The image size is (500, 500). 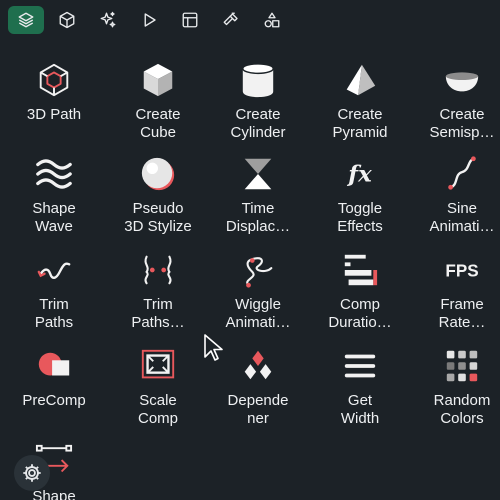 I want to click on tool-label: Pseudo 3D Stylize, so click(x=158, y=217).